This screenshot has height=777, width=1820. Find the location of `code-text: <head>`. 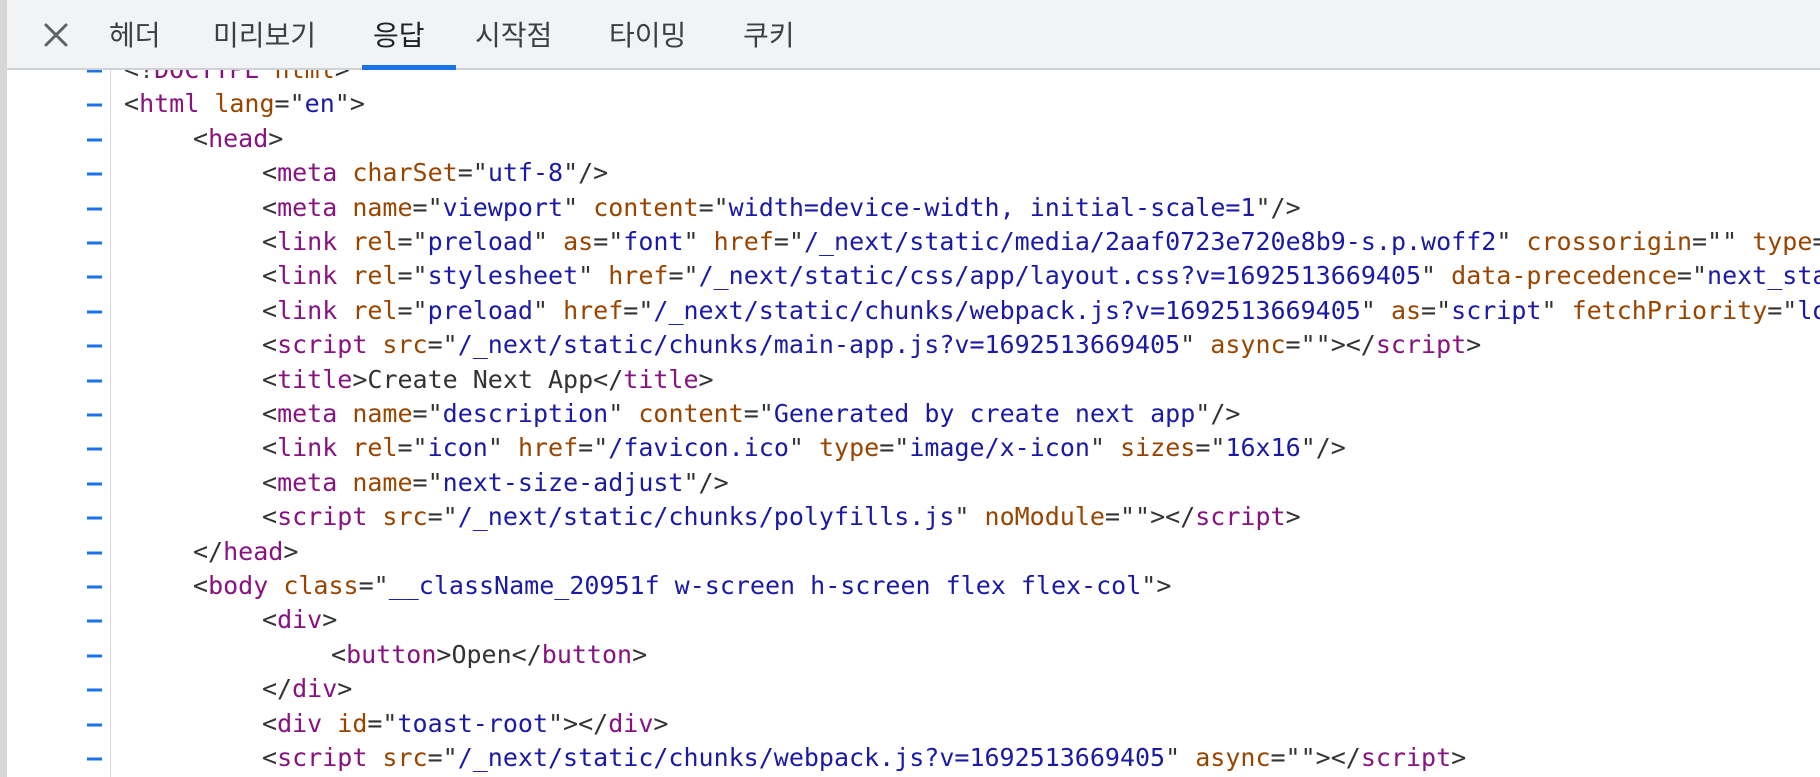

code-text: <head> is located at coordinates (238, 139).